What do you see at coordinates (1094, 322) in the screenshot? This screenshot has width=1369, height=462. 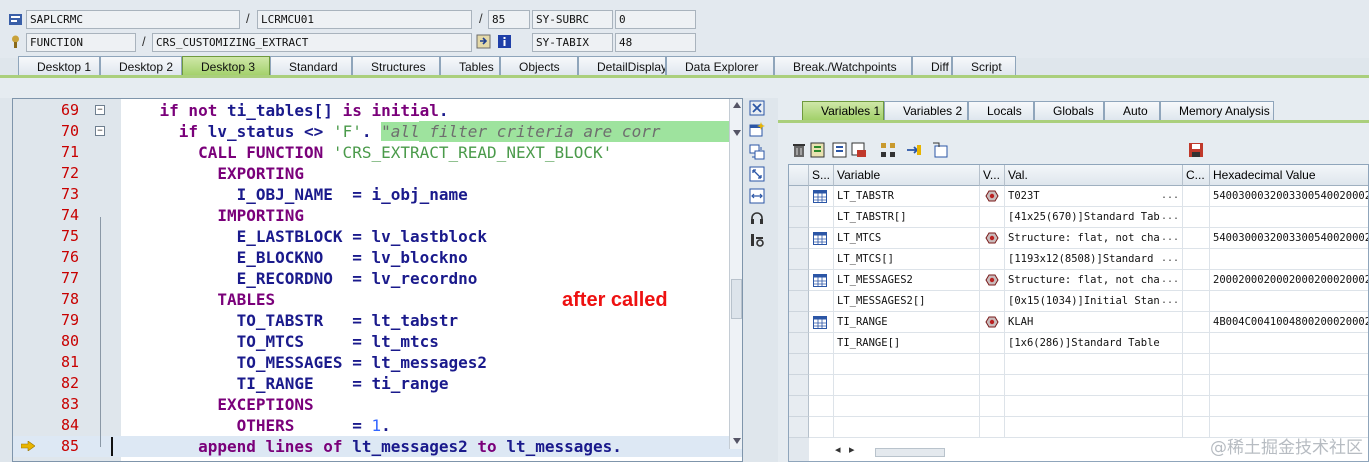 I see `grid-cell-value: KLAH` at bounding box center [1094, 322].